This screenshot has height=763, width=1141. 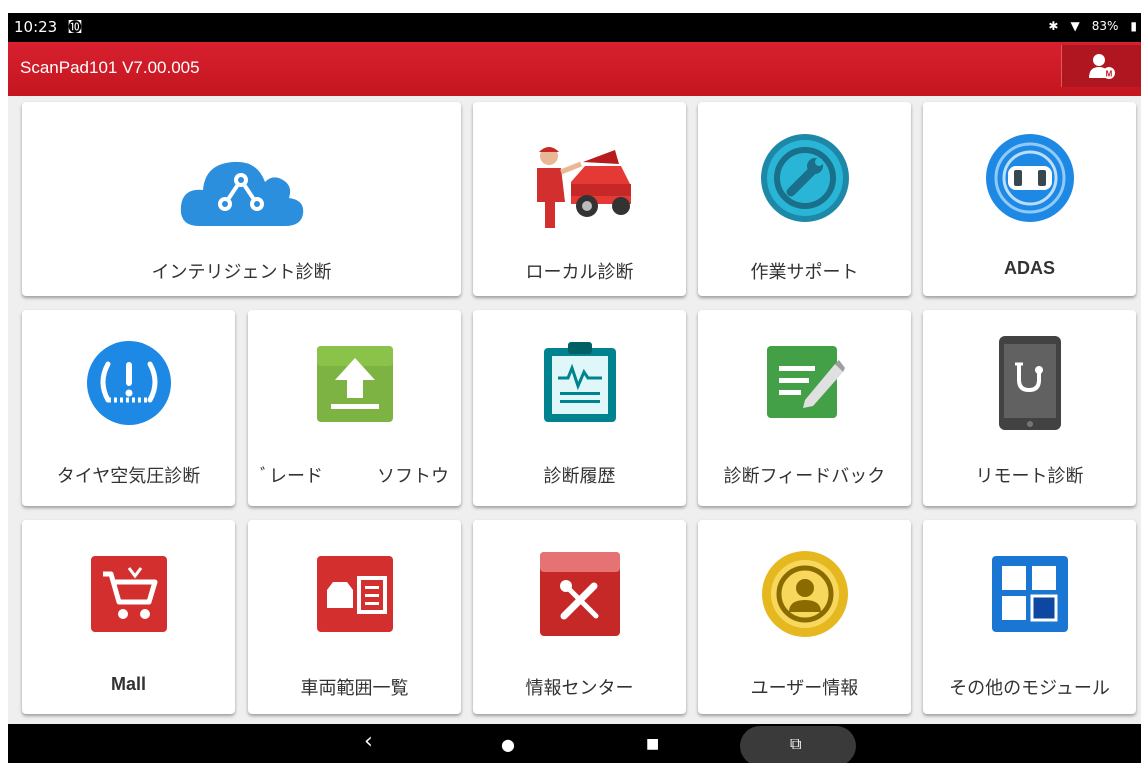 I want to click on tile-label: インテリジェント診断, so click(x=241, y=272).